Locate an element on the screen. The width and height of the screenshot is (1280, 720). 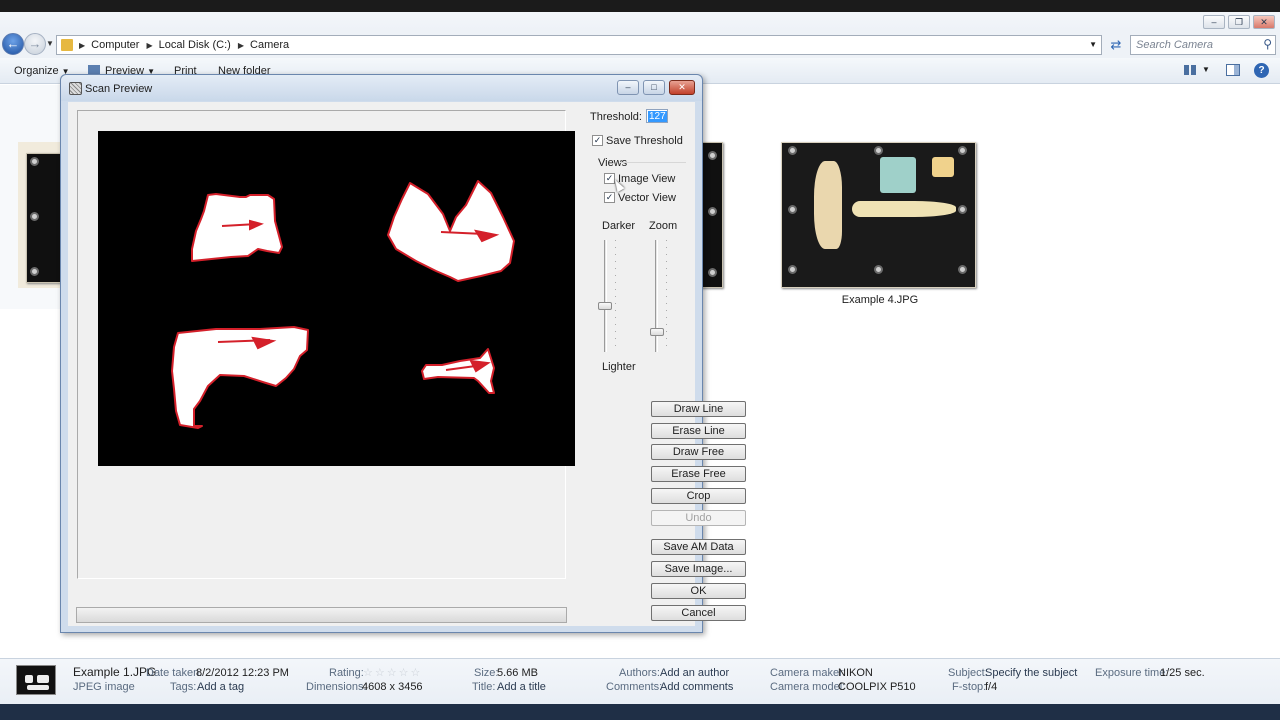
date-taken-value: 8/2/2012 12:23 PM is located at coordinates (242, 673).